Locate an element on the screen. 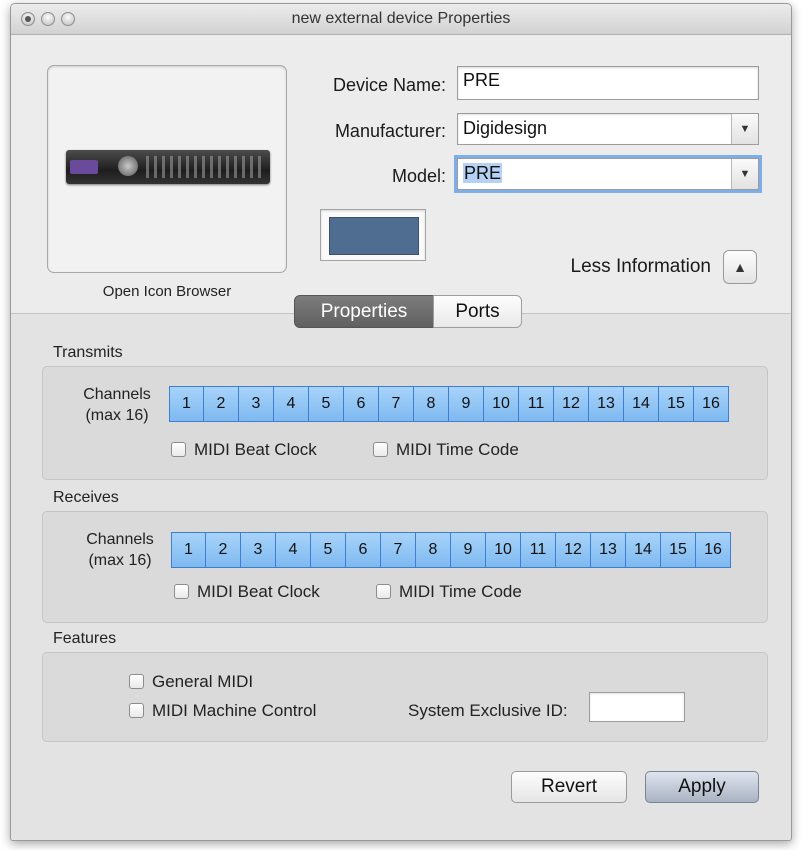 The image size is (802, 850). machine-control-label: MIDI Machine Control is located at coordinates (234, 710).